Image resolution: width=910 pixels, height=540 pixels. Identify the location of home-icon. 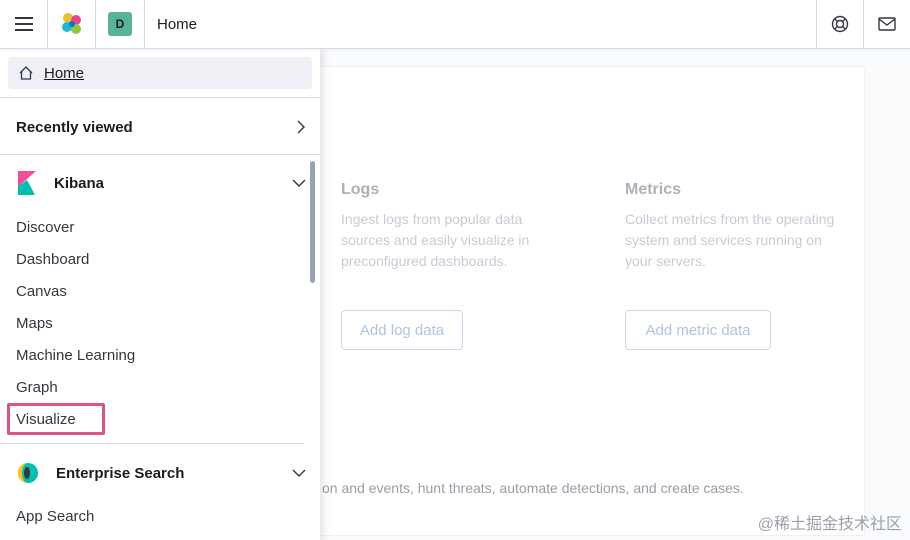
(26, 73).